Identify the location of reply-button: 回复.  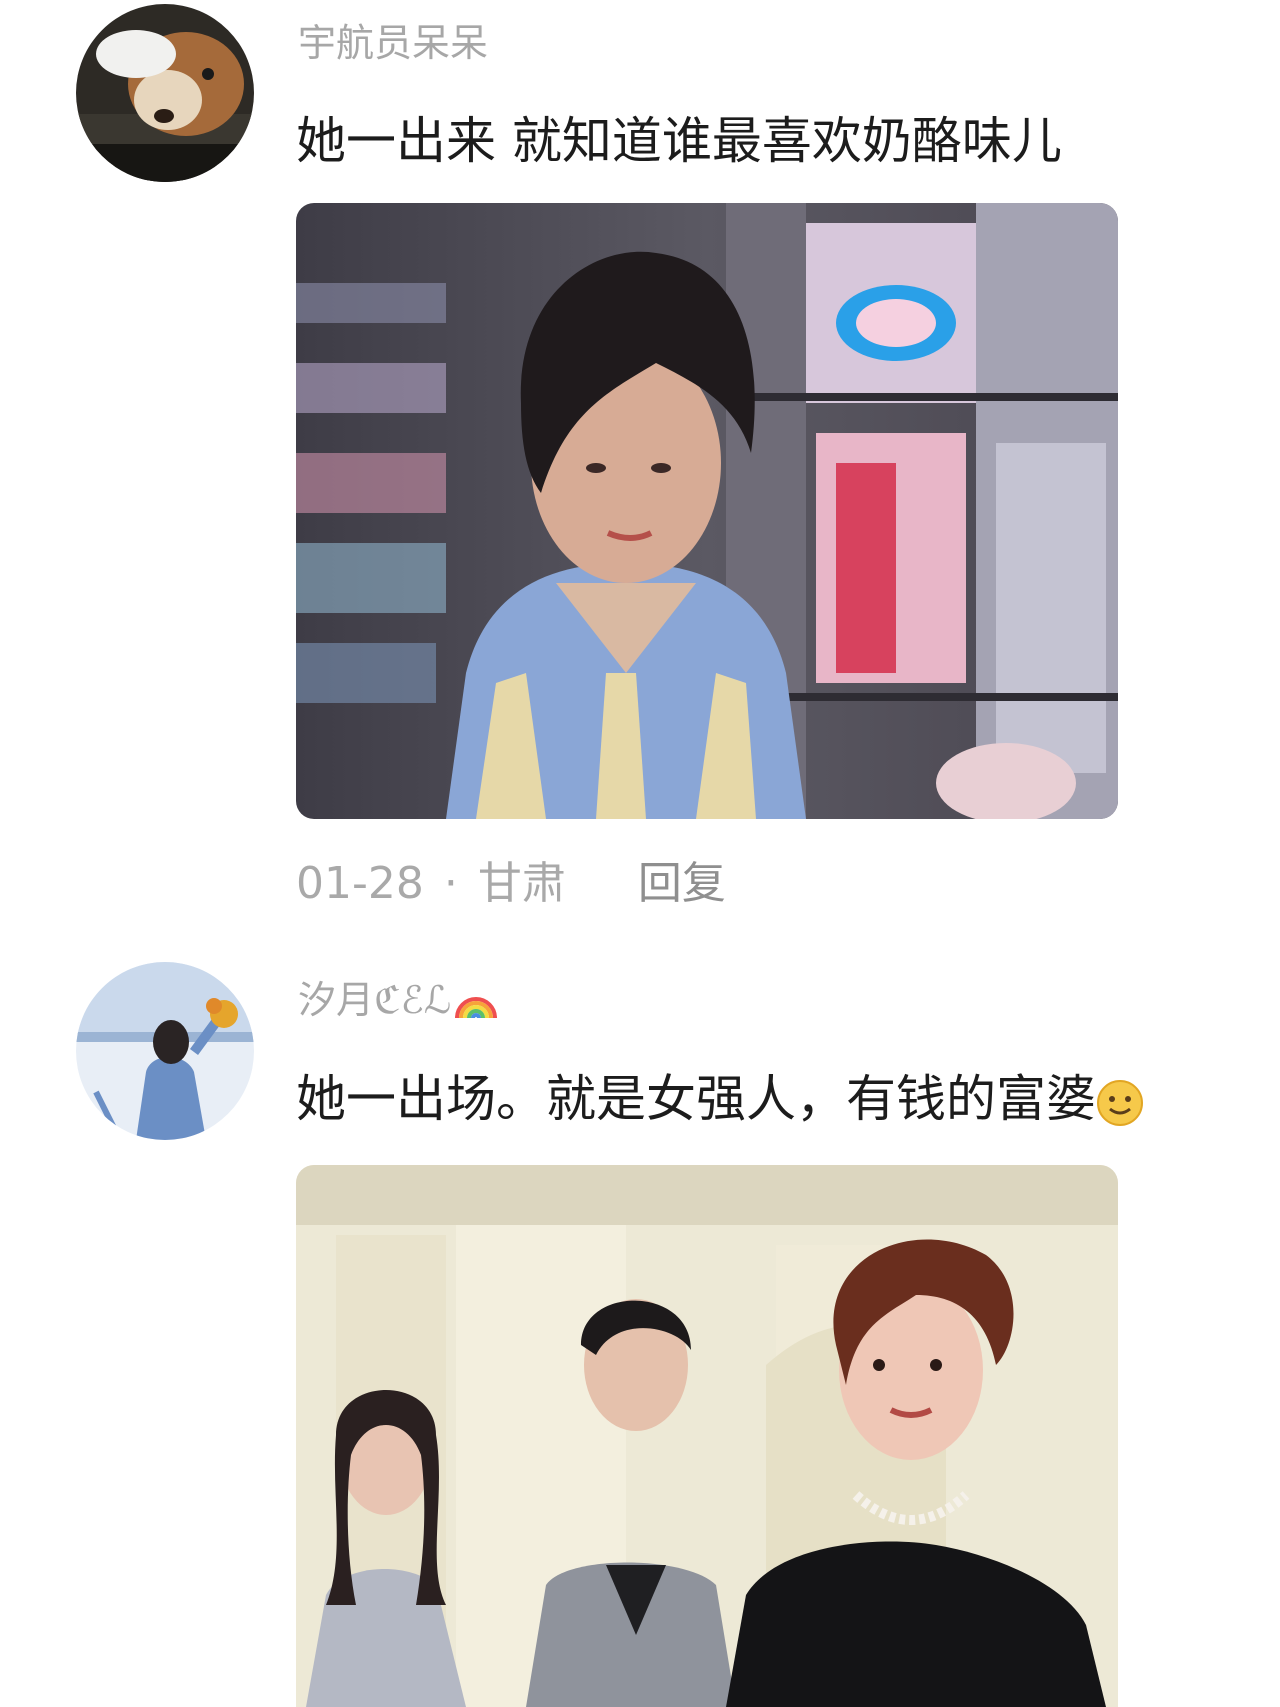
(682, 884).